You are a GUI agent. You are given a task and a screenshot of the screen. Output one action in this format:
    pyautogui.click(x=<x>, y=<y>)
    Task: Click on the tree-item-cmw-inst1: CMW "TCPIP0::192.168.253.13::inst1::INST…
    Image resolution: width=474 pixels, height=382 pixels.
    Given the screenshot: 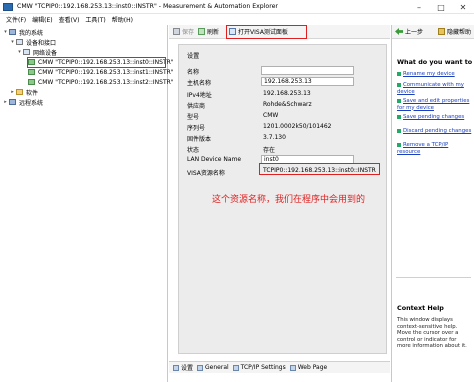 What is the action you would take?
    pyautogui.click(x=101, y=72)
    